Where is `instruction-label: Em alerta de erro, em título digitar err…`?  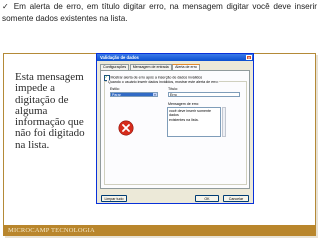
instruction-label: Em alerta de erro, em título digitar err… is located at coordinates (159, 12).